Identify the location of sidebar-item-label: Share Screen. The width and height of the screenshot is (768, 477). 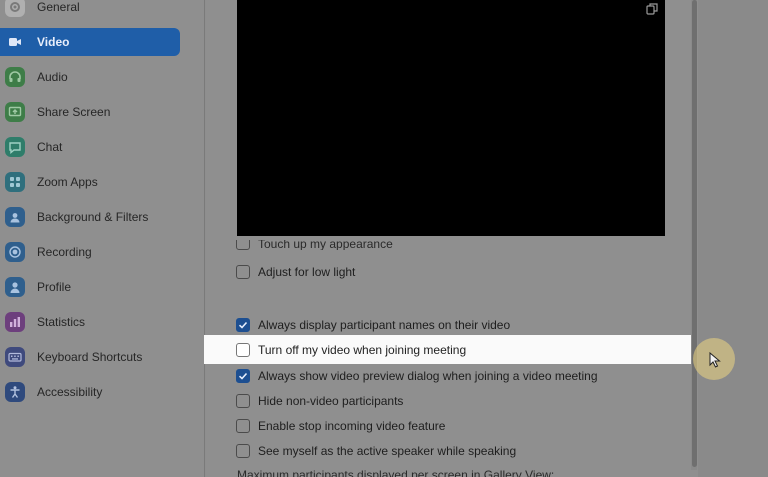
(74, 112).